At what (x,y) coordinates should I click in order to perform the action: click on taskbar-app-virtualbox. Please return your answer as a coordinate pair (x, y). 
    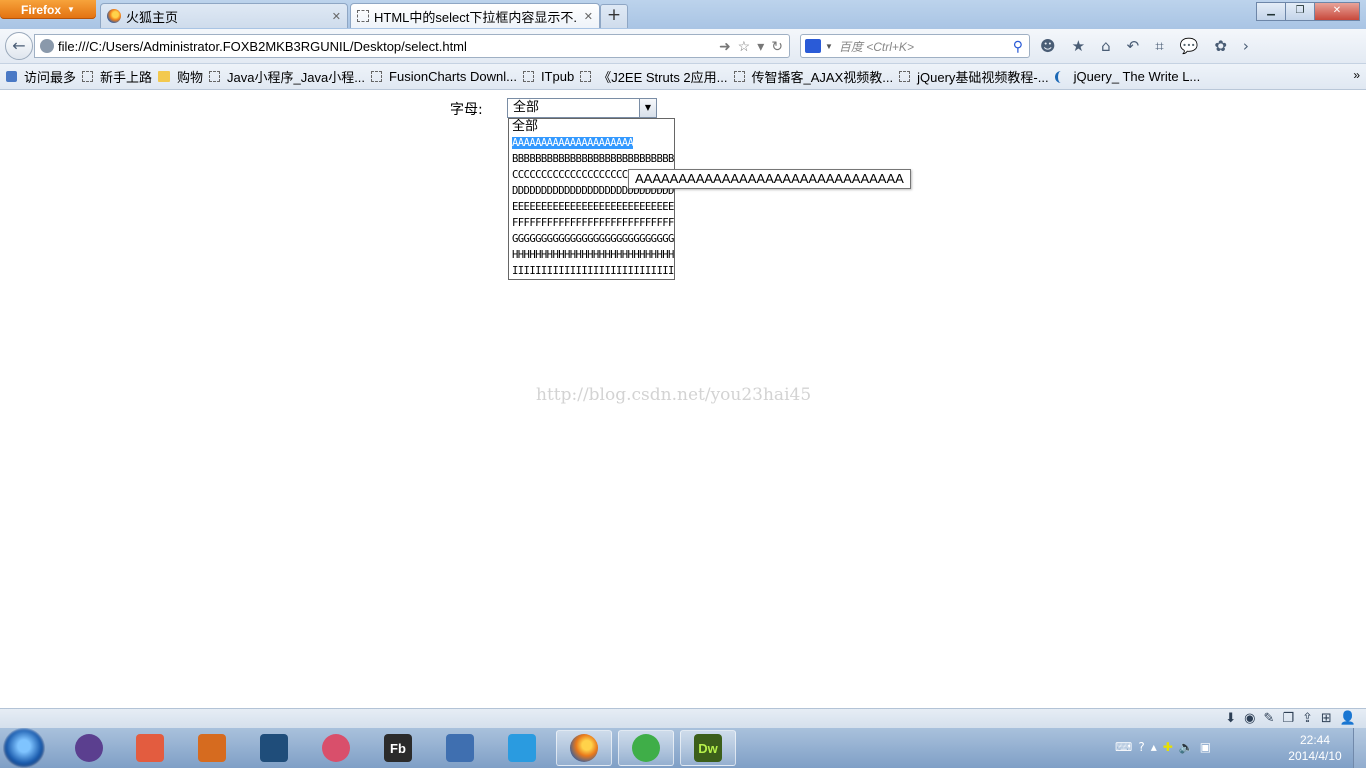
    Looking at the image, I should click on (460, 748).